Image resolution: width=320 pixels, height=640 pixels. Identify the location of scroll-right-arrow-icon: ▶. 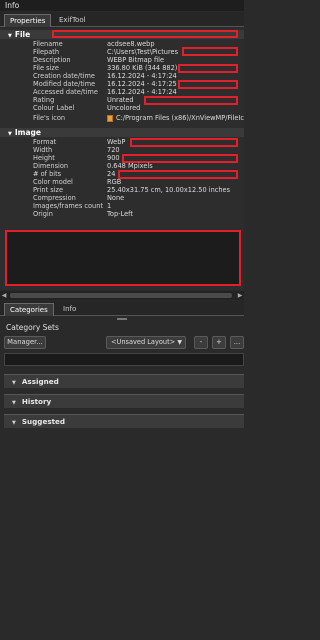
(240, 295).